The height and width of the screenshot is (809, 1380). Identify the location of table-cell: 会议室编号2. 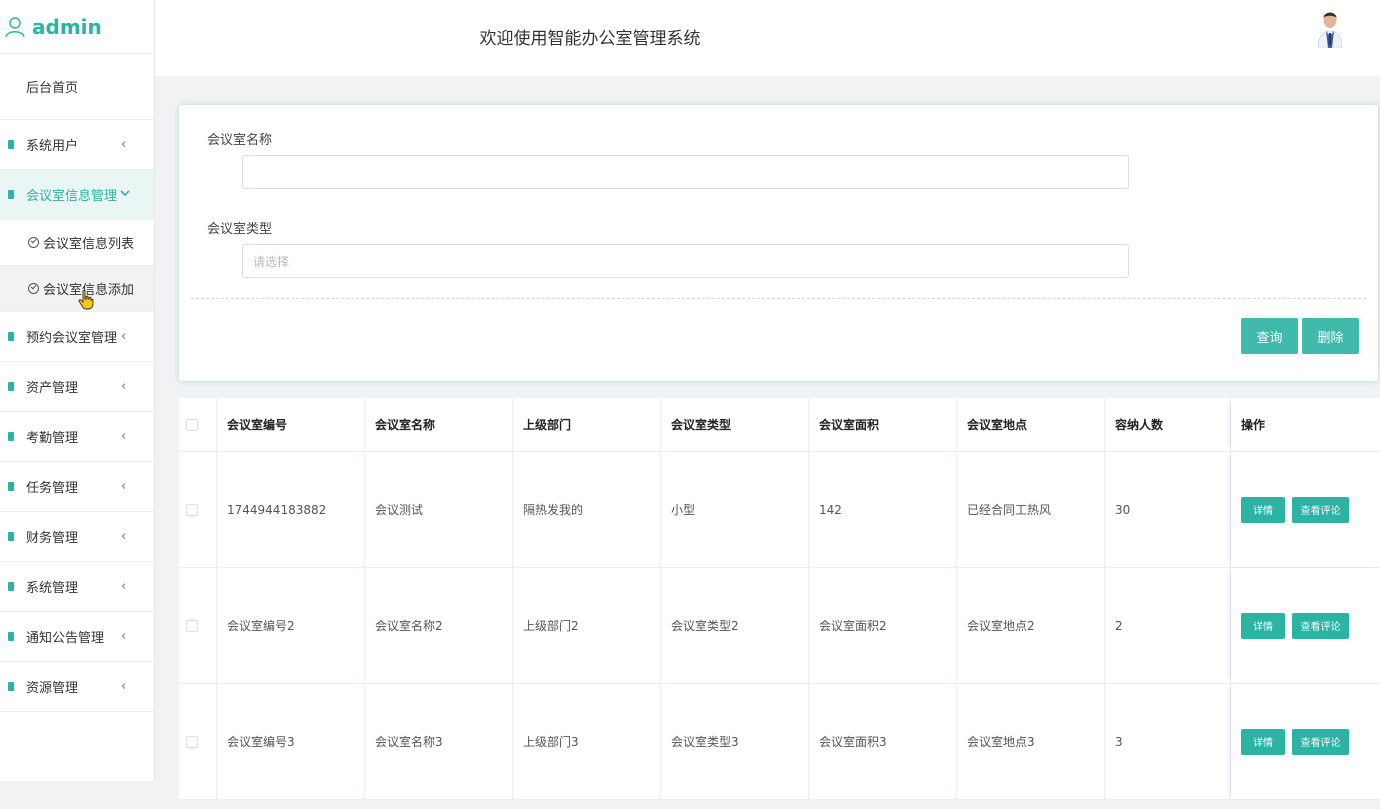
(291, 625).